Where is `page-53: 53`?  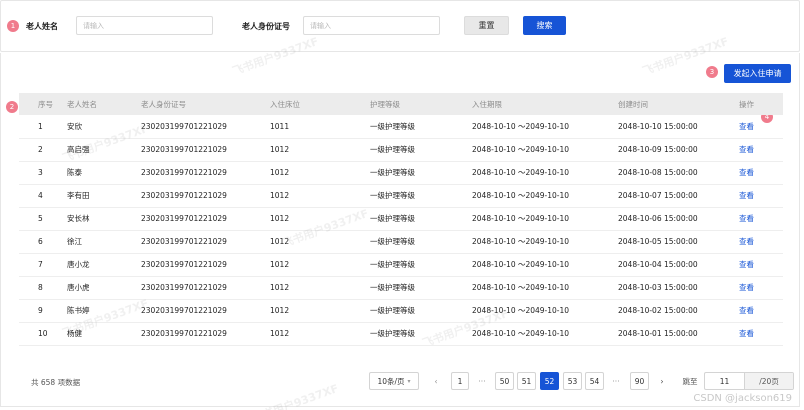
page-53: 53 is located at coordinates (572, 381).